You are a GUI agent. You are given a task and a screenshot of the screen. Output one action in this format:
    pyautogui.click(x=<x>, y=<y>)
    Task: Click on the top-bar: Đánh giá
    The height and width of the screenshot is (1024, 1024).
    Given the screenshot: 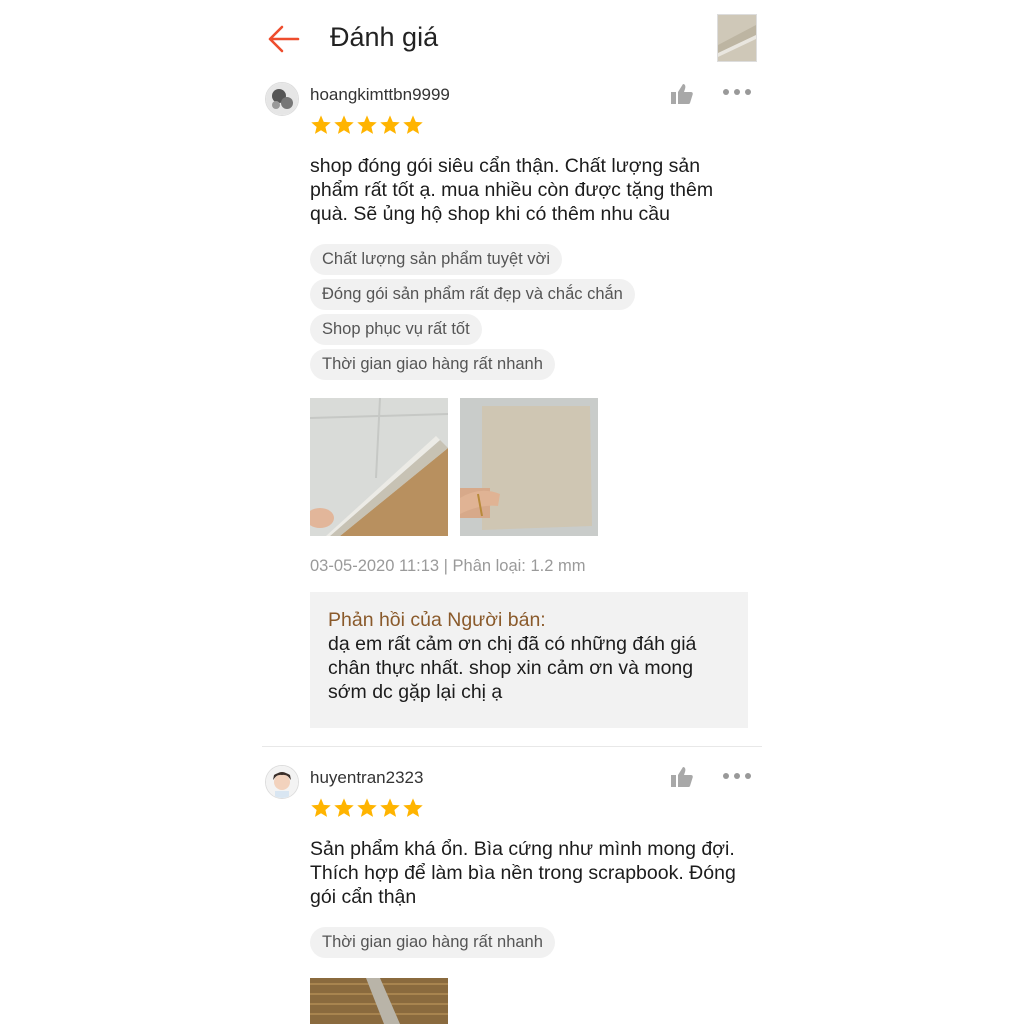 What is the action you would take?
    pyautogui.click(x=512, y=39)
    